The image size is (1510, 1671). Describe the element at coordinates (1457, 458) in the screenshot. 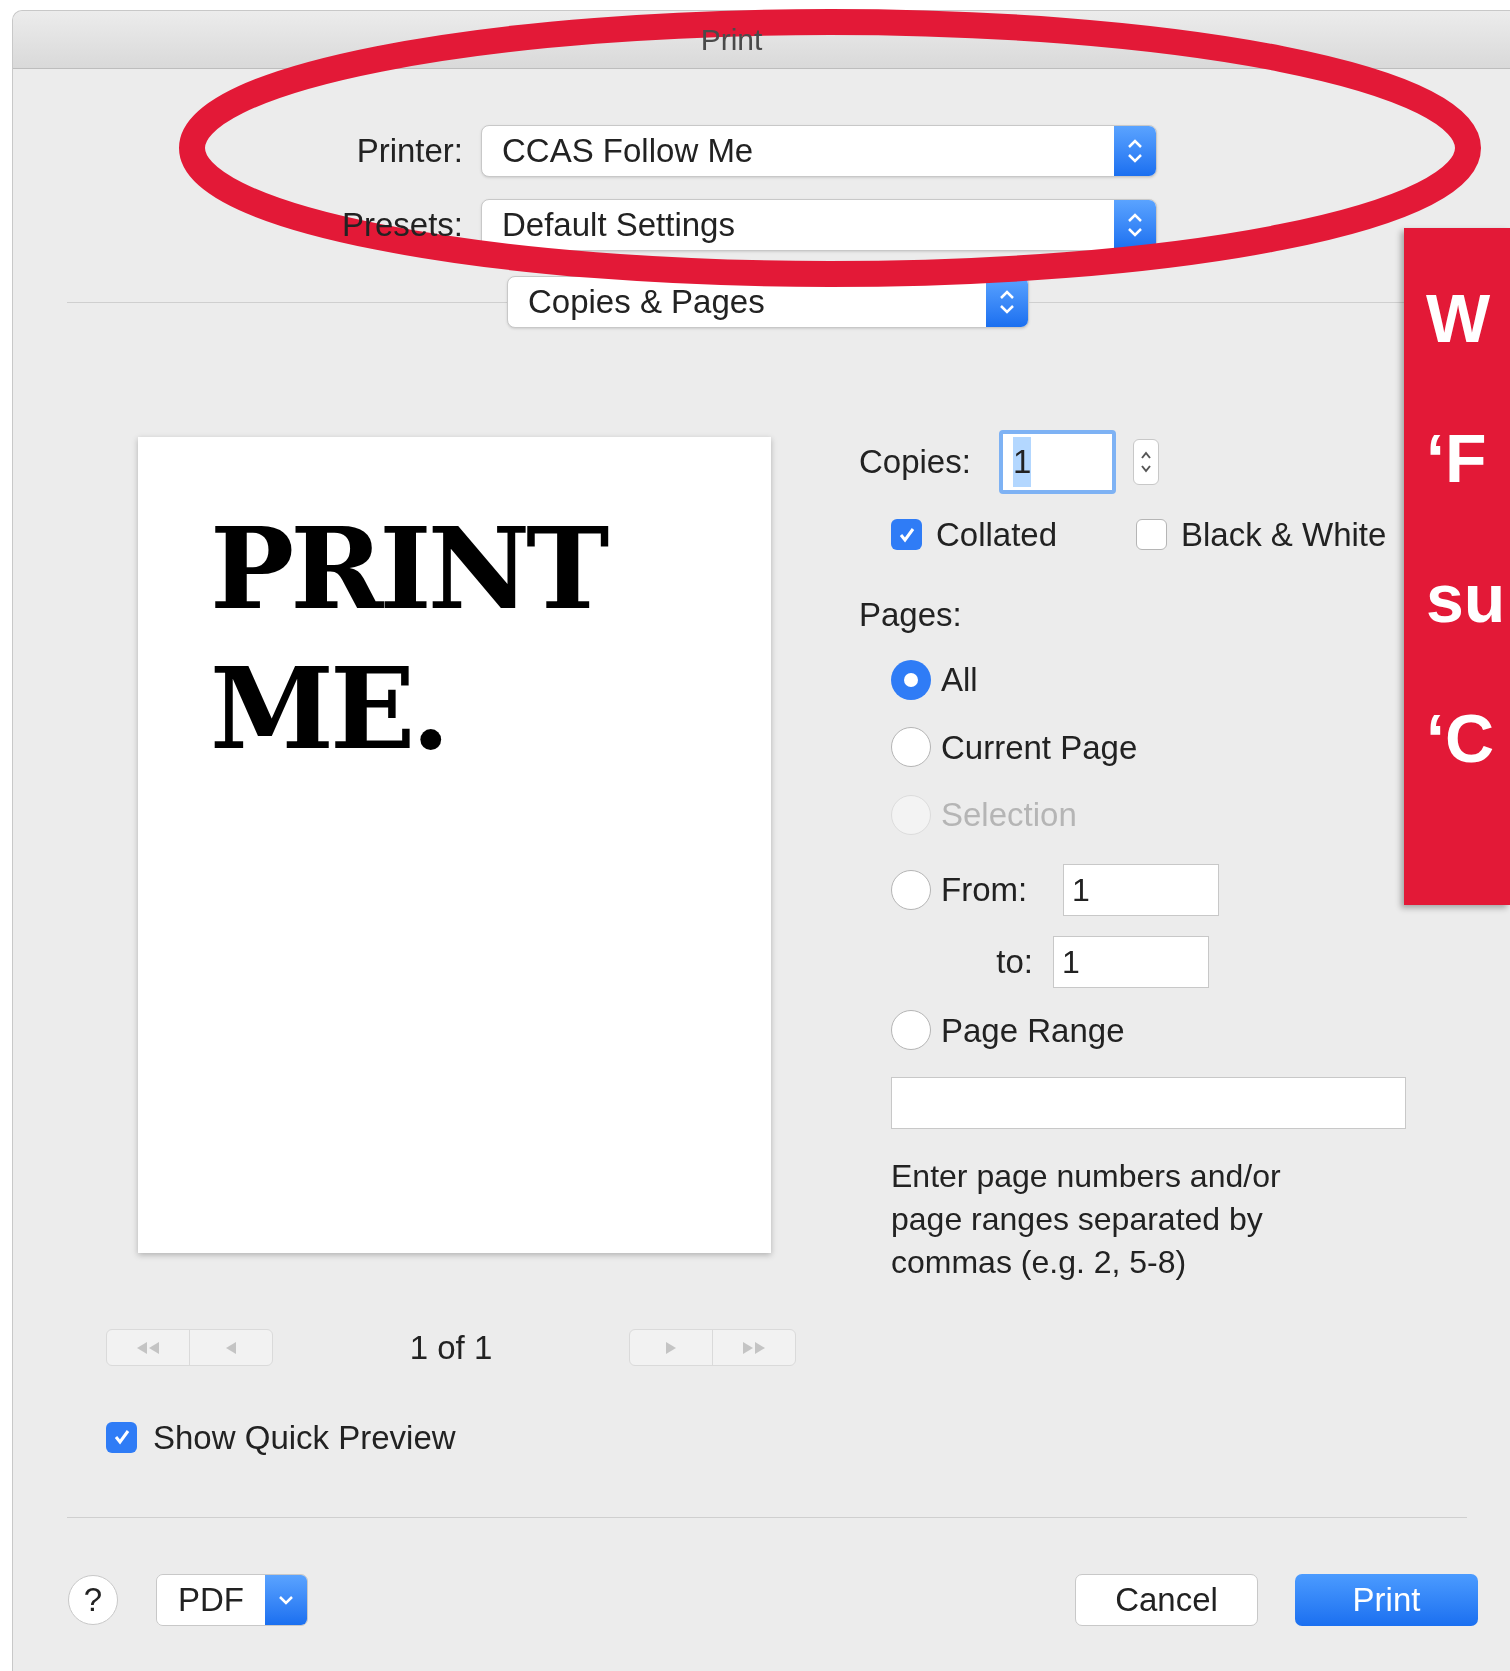

I see `callout-text: ‘F` at that location.